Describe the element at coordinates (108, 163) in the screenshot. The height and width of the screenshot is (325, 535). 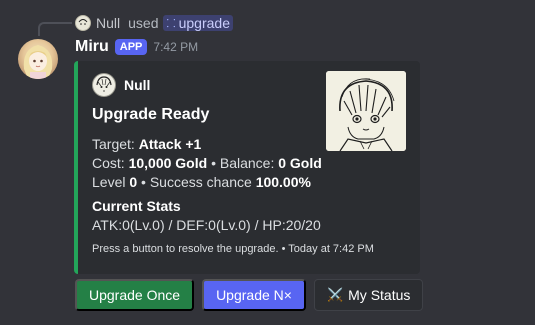
I see `cost-label: Cost:` at that location.